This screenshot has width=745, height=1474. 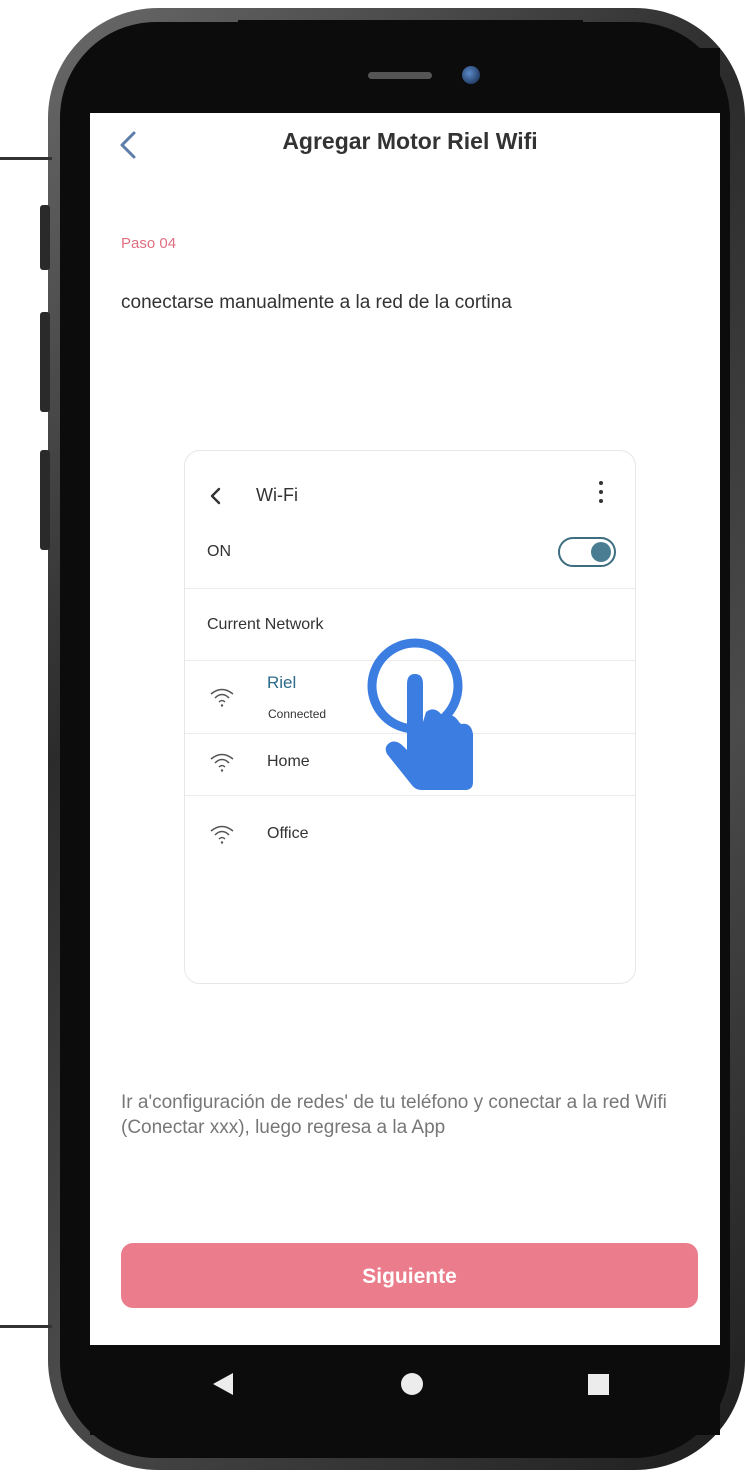 What do you see at coordinates (288, 761) in the screenshot?
I see `network-name-home: Home` at bounding box center [288, 761].